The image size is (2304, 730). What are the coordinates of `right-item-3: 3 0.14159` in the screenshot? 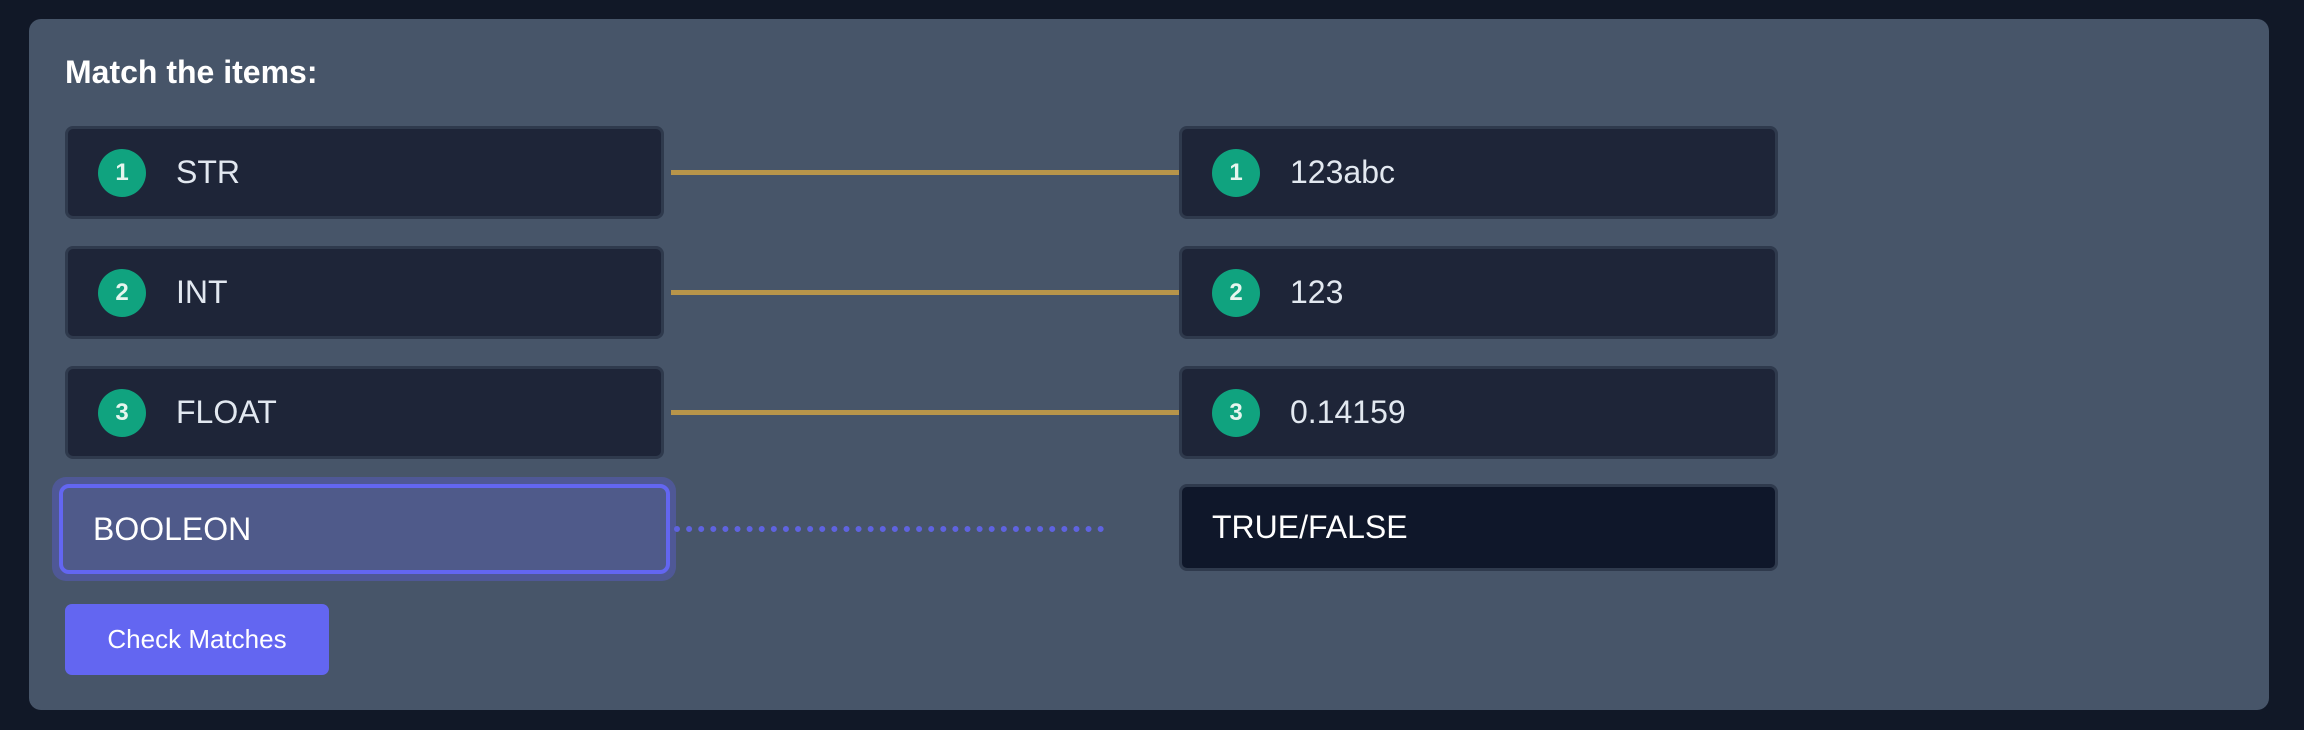 It's located at (1478, 412).